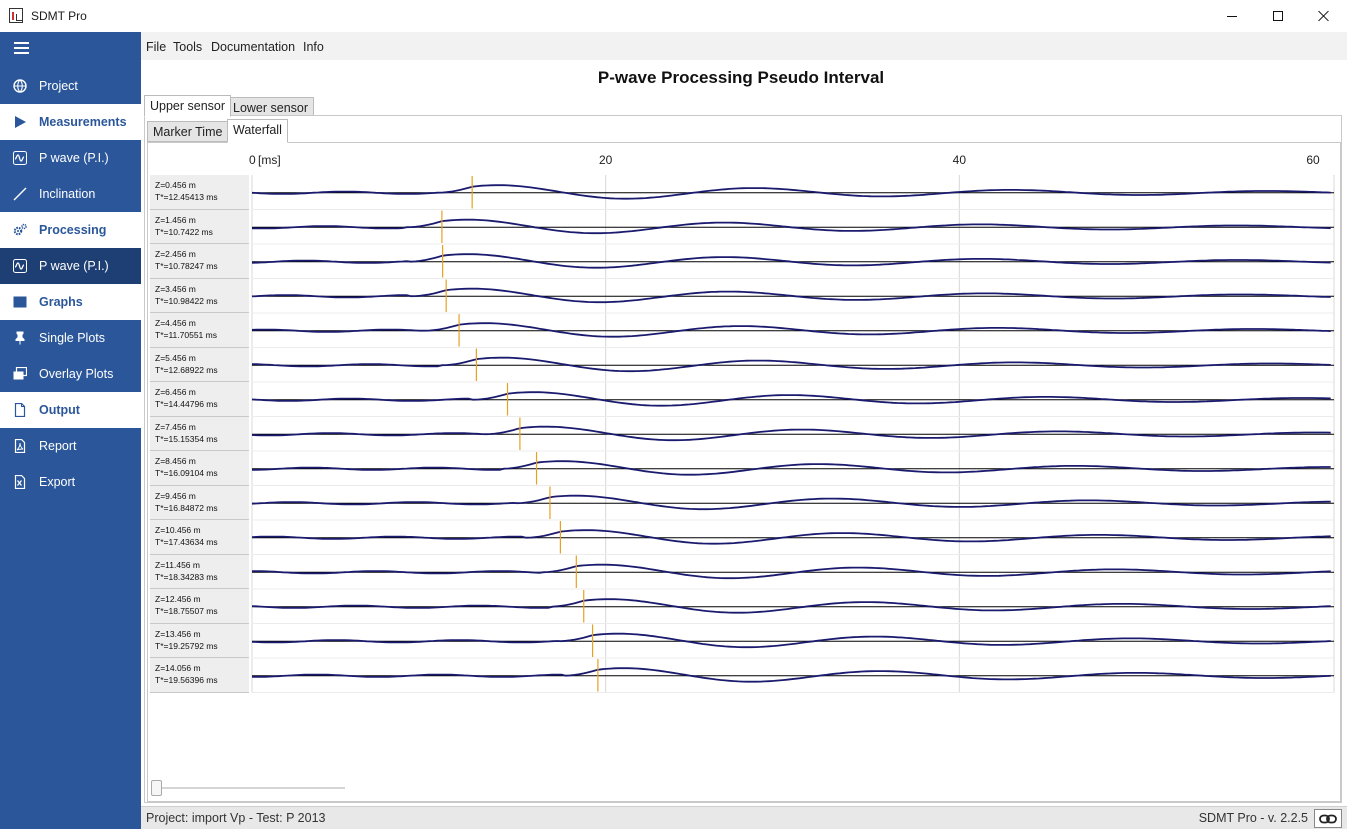 The image size is (1347, 829). I want to click on sidebar-item-label: Report, so click(58, 446).